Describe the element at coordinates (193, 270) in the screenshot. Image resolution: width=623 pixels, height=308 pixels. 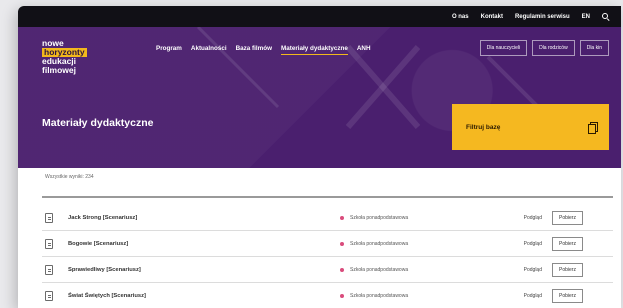
I see `result-title: Sprawiedliwy [Scenariusz]` at that location.